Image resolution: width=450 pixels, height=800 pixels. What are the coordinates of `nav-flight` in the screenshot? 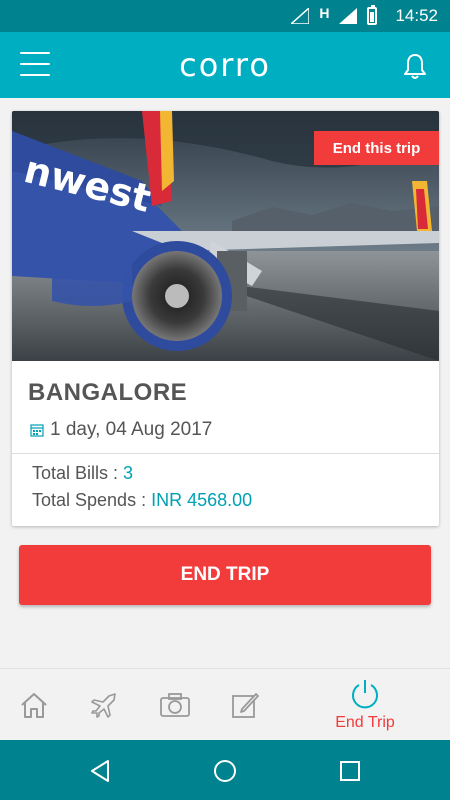 It's located at (104, 705).